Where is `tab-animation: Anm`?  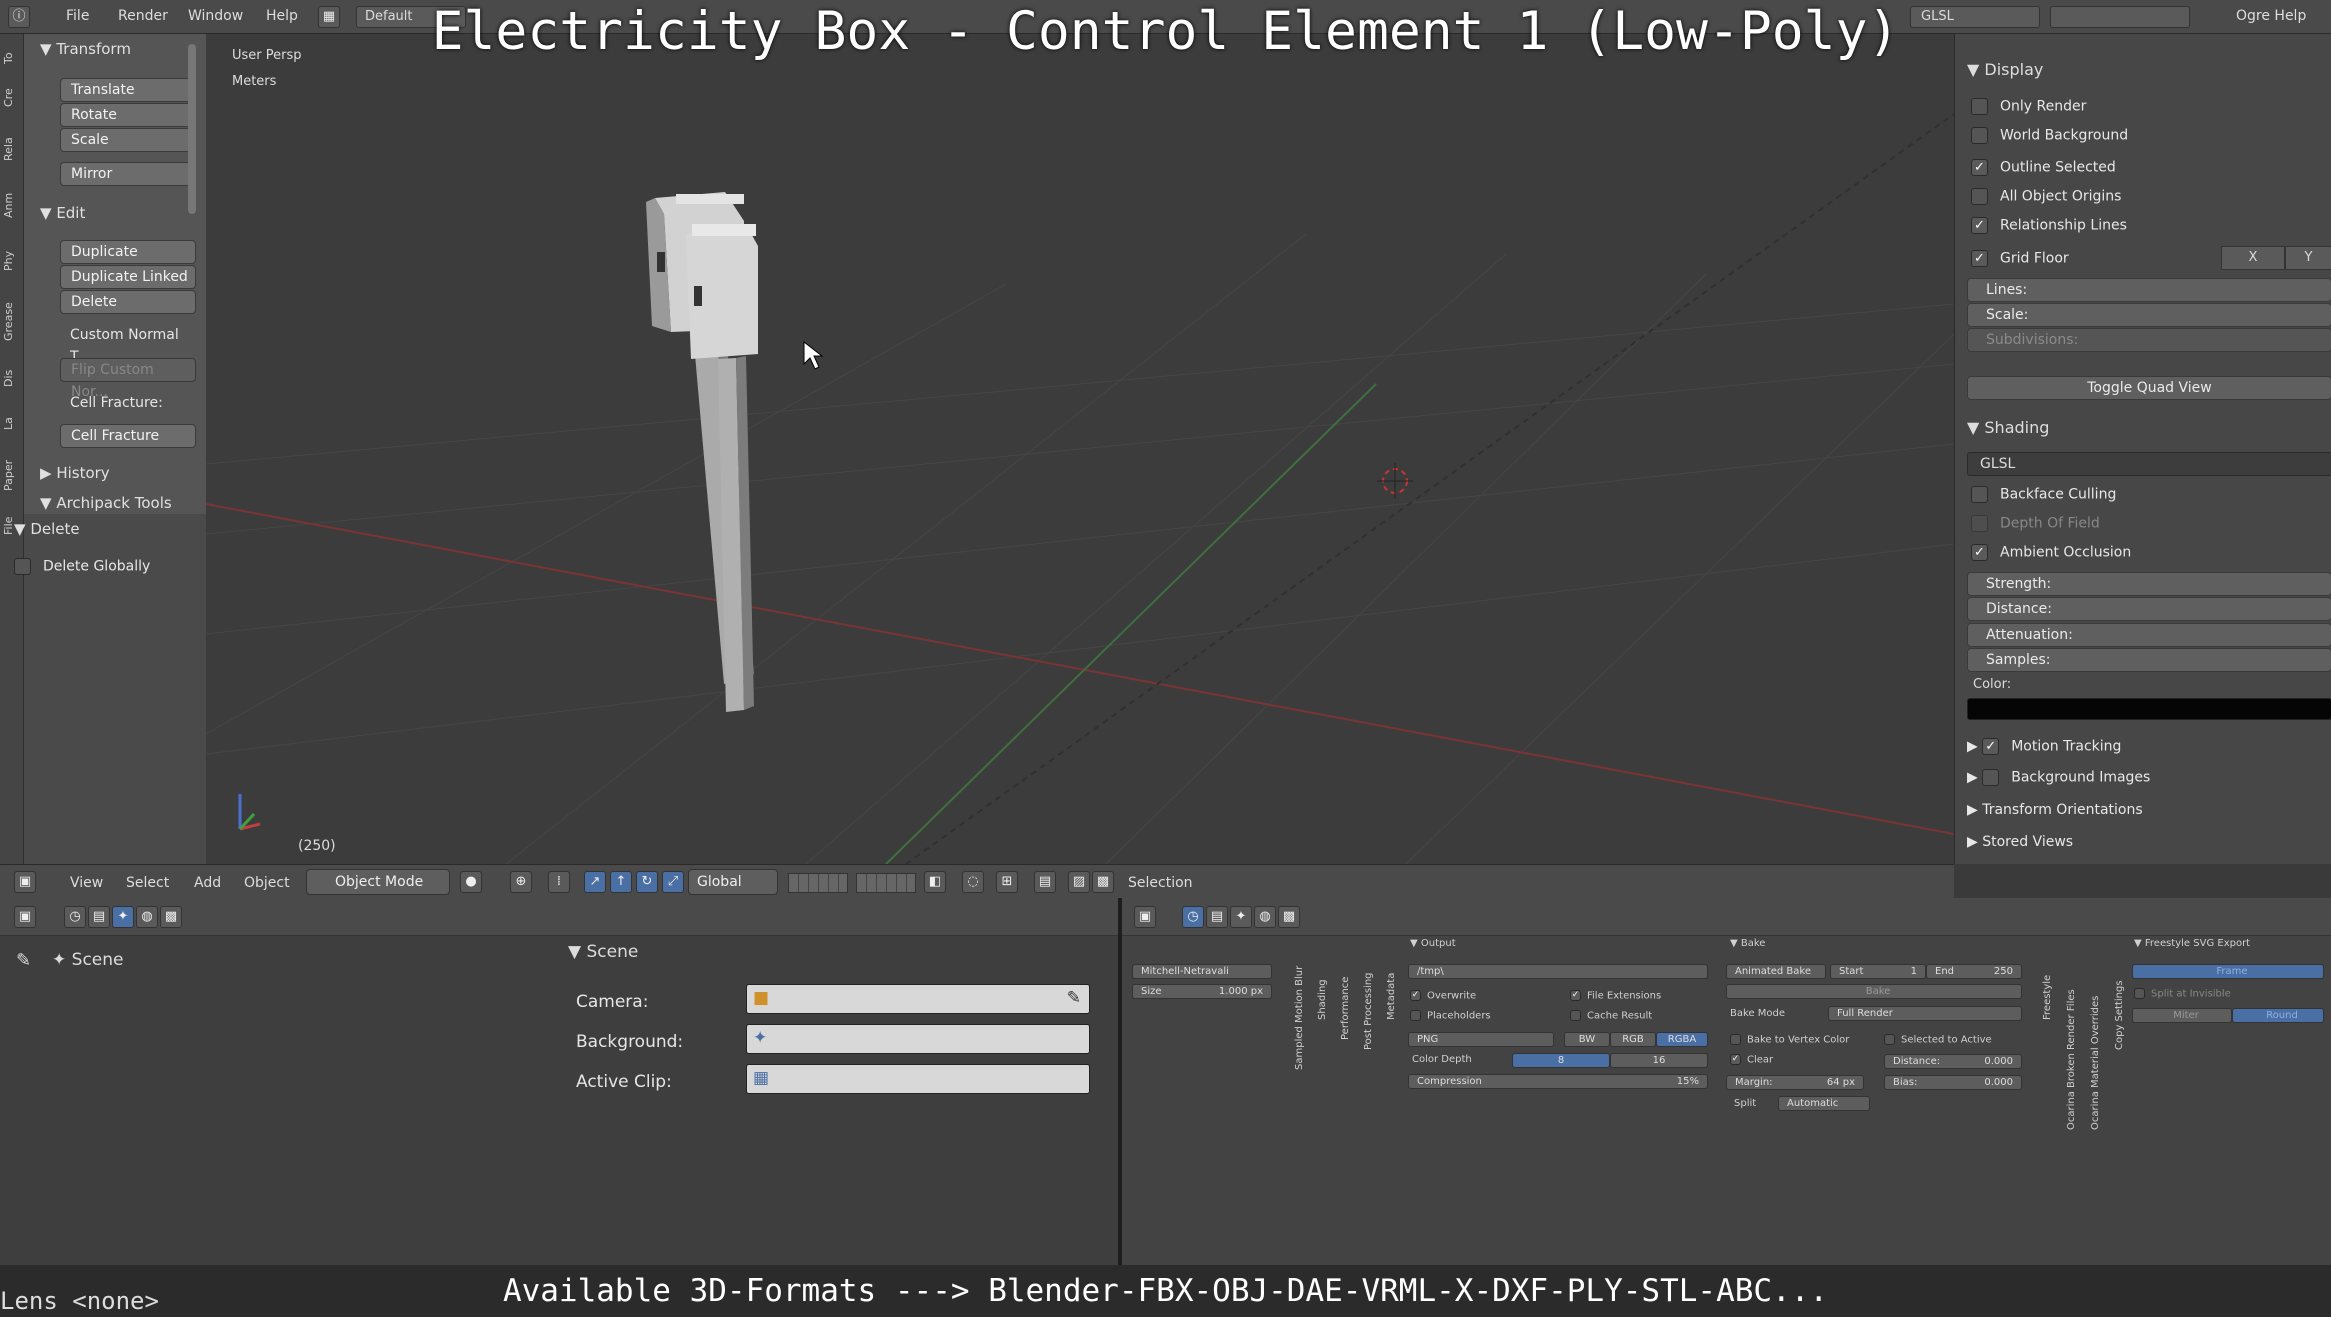 tab-animation: Anm is located at coordinates (12, 205).